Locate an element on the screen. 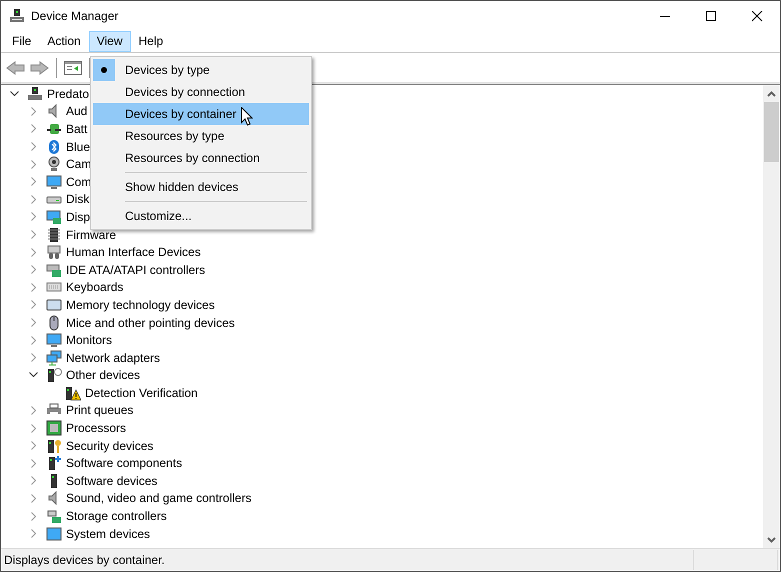 The height and width of the screenshot is (572, 781). back-icon is located at coordinates (16, 68).